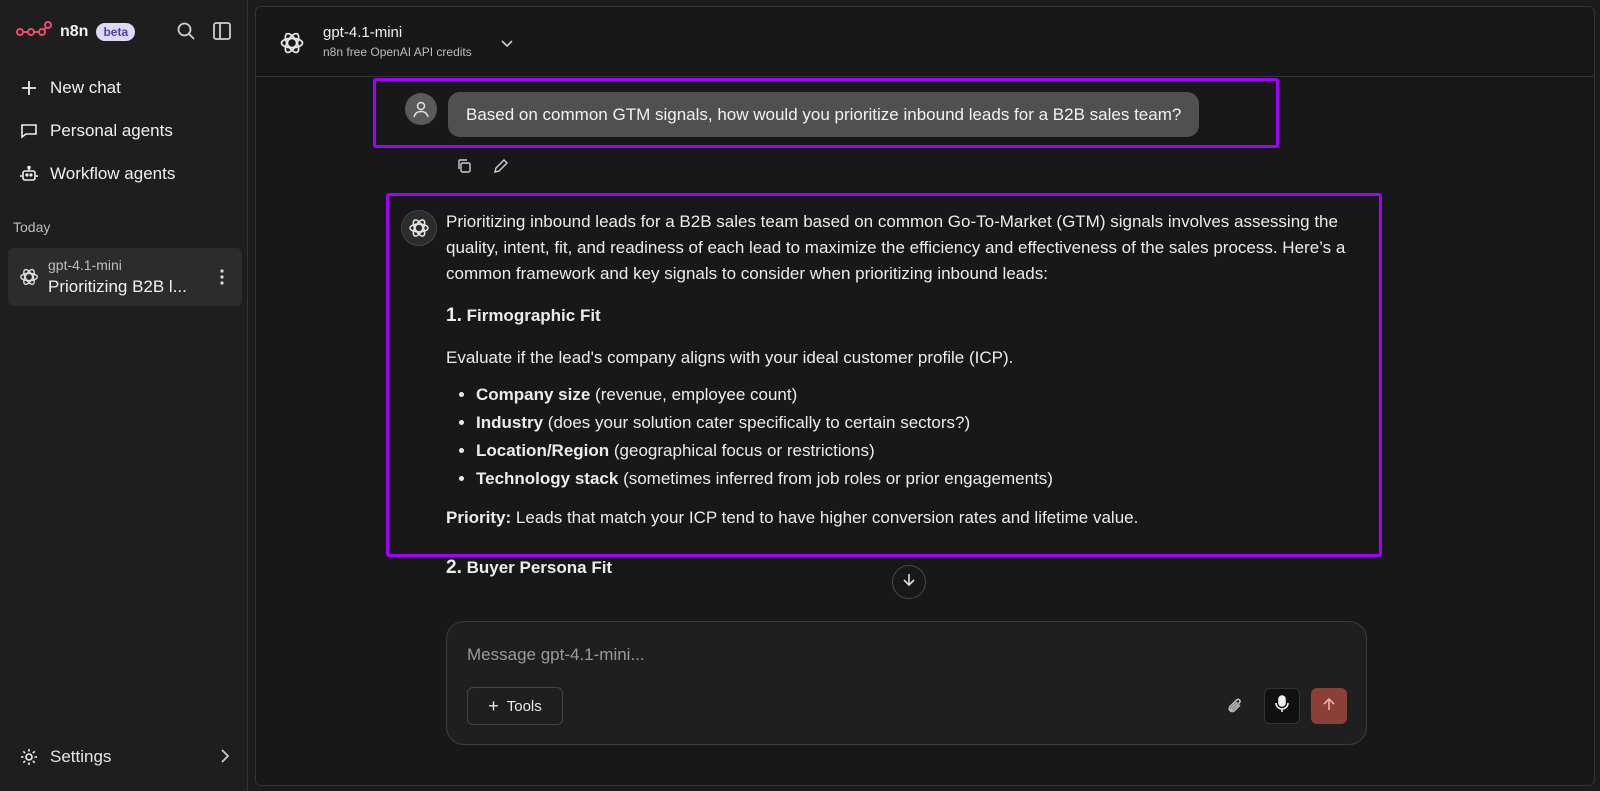  Describe the element at coordinates (464, 166) in the screenshot. I see `copy-icon` at that location.